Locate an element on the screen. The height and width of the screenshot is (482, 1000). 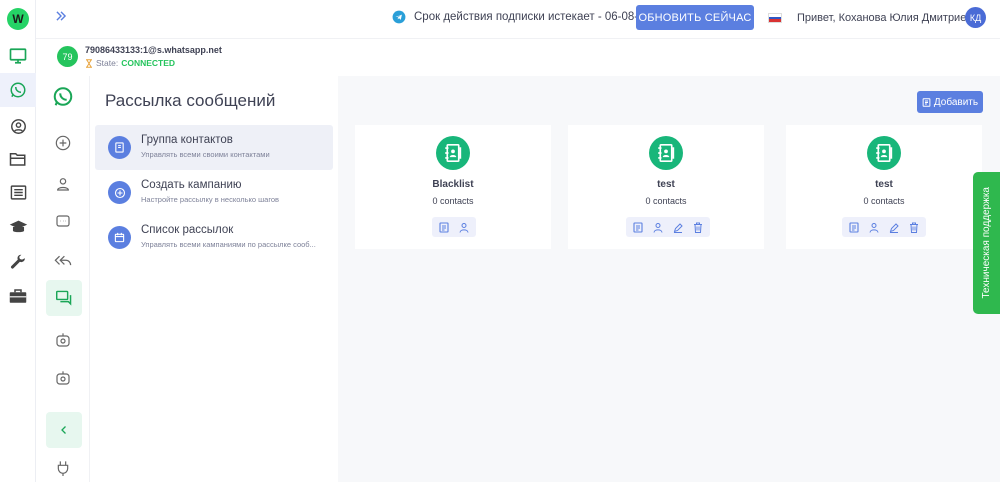
logo-letter: W is located at coordinates (18, 19).